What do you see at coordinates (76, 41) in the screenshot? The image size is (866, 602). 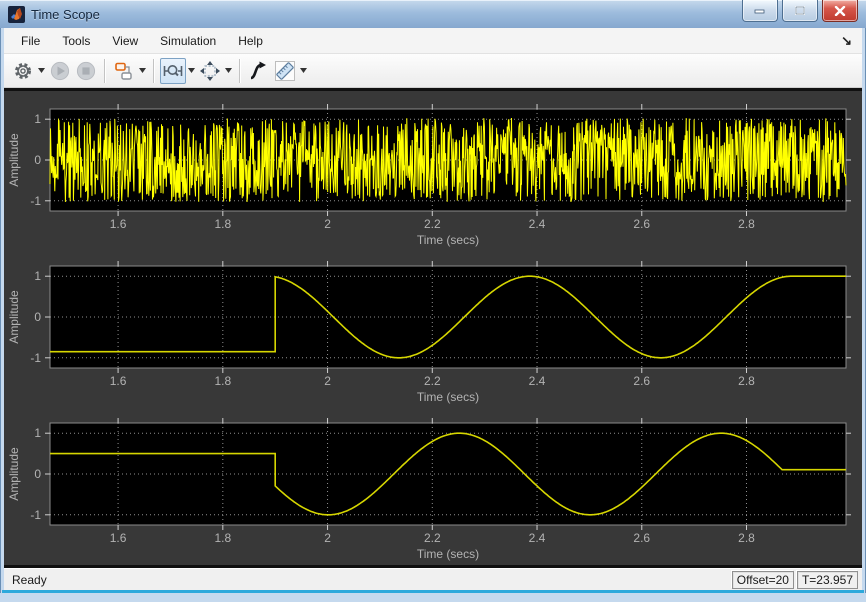 I see `menu-tools: Tools` at bounding box center [76, 41].